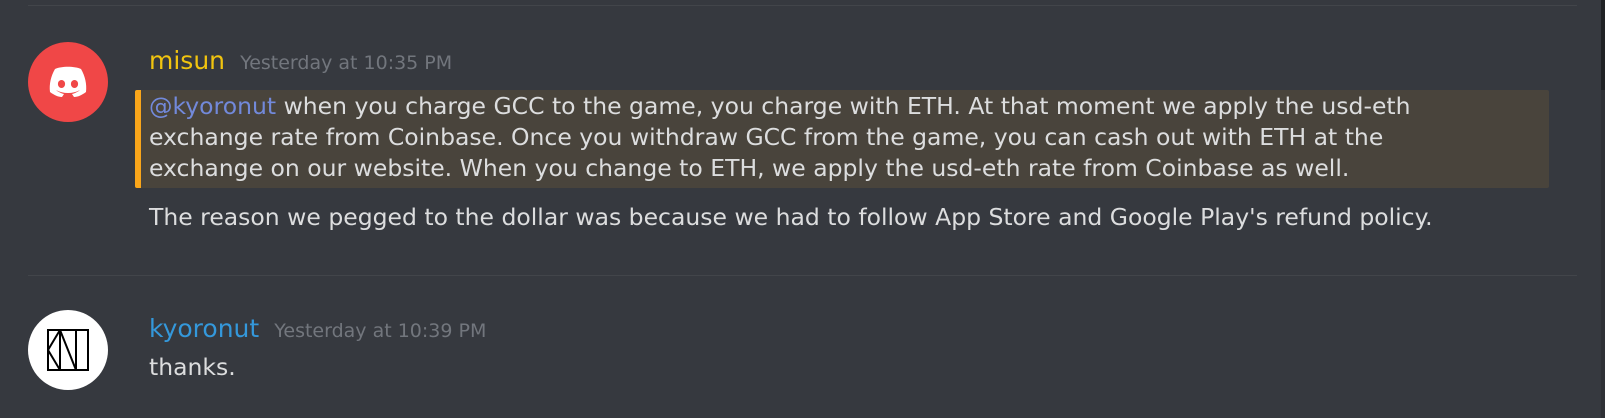  What do you see at coordinates (204, 328) in the screenshot?
I see `username: kyoronut` at bounding box center [204, 328].